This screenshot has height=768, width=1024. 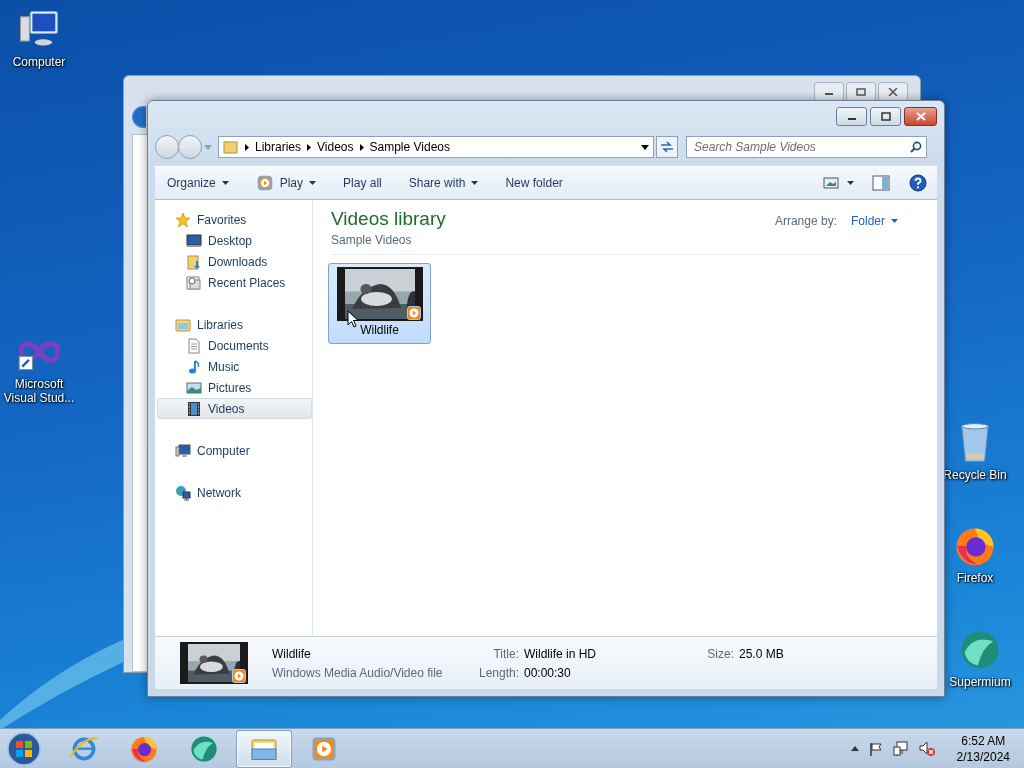 I want to click on help-icon, so click(x=918, y=183).